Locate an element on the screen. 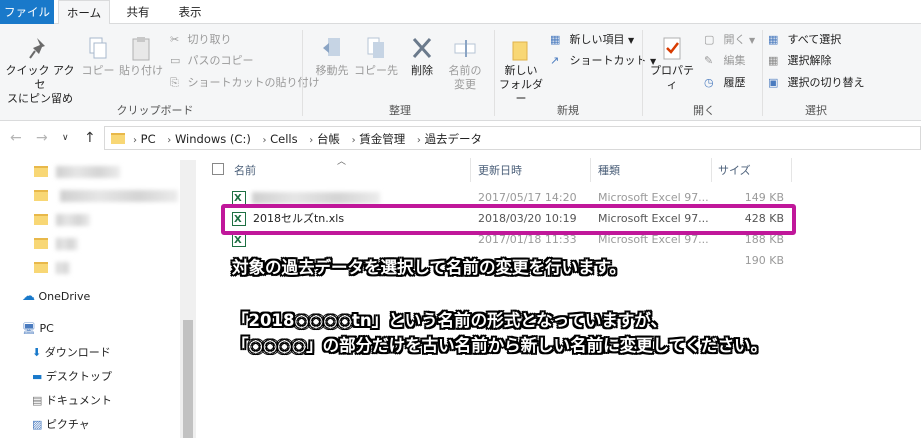 This screenshot has height=438, width=921. pin-icon is located at coordinates (37, 48).